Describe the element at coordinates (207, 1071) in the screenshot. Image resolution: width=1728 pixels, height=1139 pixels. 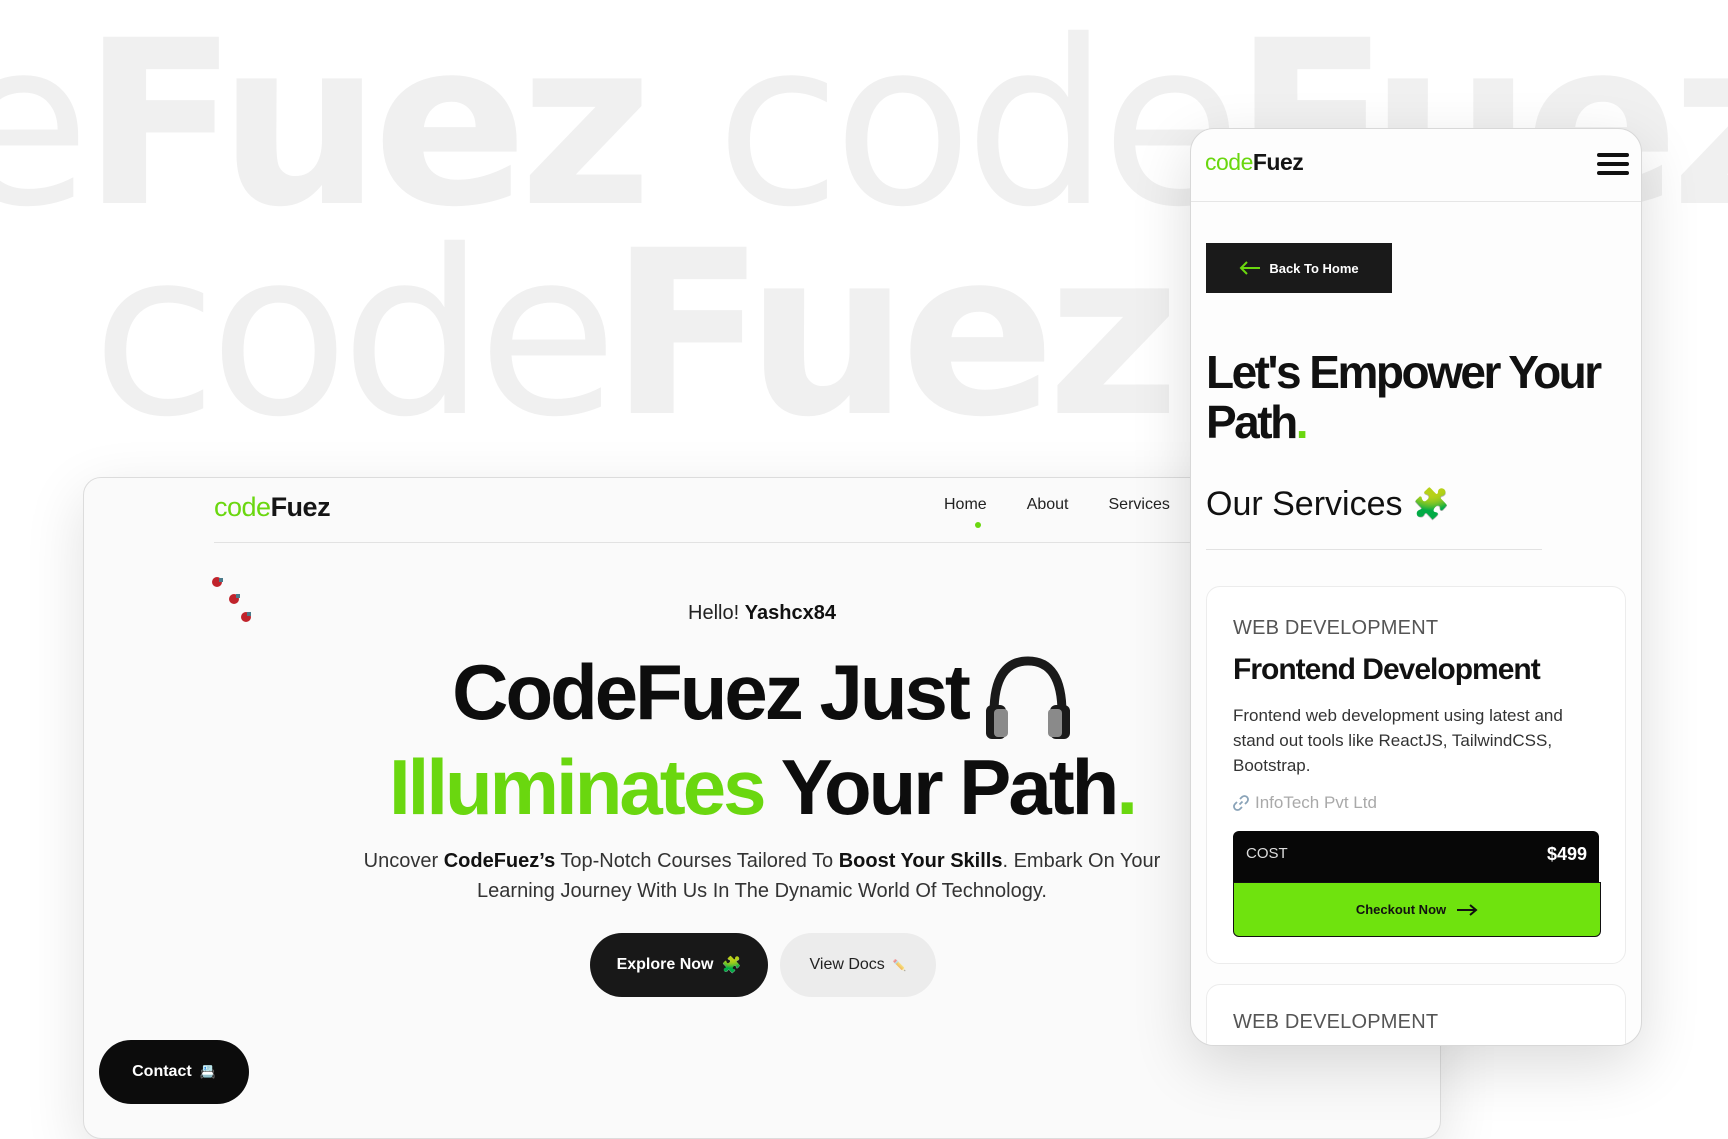
I see `card-index-icon: 📇` at that location.